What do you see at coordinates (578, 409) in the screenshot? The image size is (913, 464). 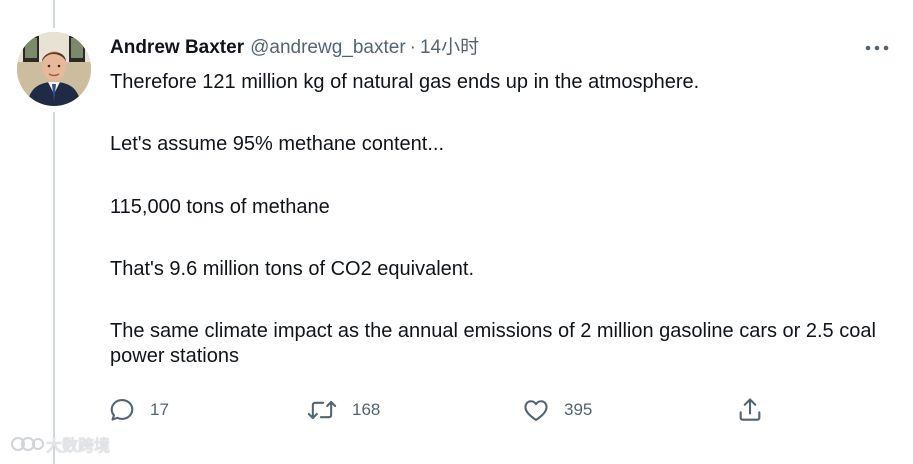 I see `like-count: 395` at bounding box center [578, 409].